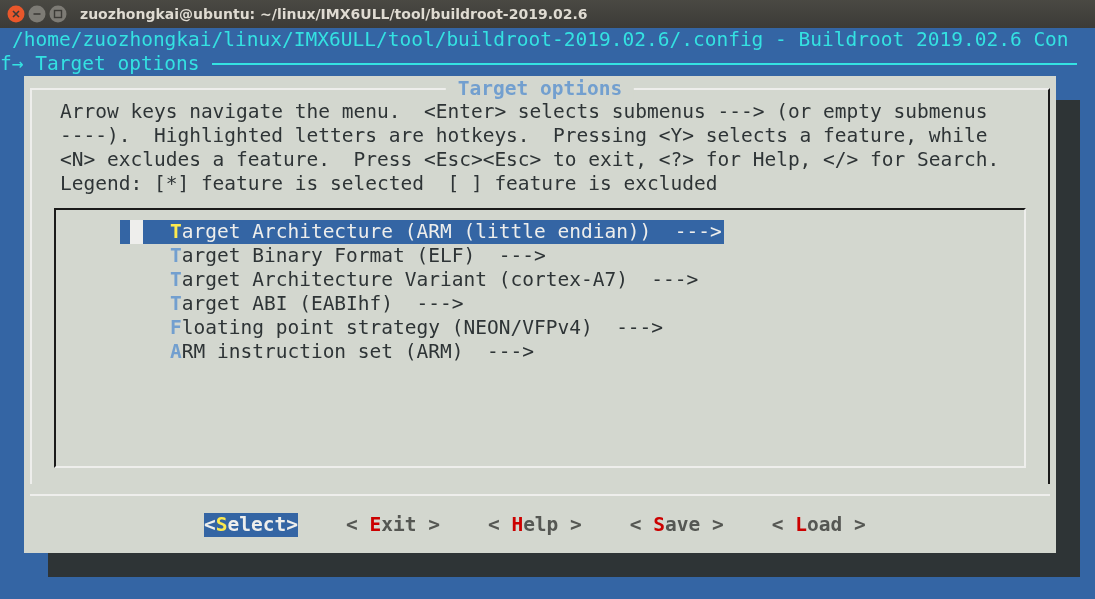 Image resolution: width=1095 pixels, height=599 pixels. Describe the element at coordinates (389, 184) in the screenshot. I see `legend-text: Legend: [*] feature is selected [ ] feature is excluded` at that location.